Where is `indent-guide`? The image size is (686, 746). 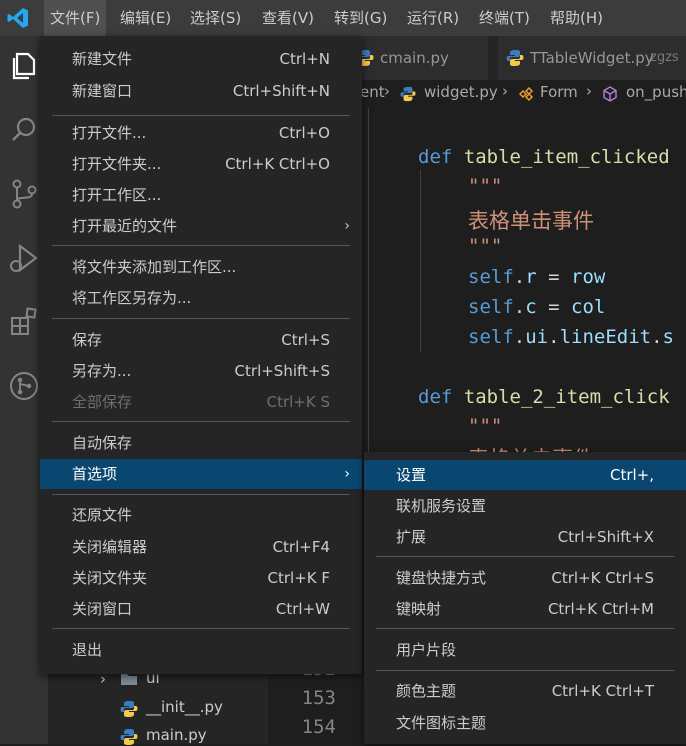
indent-guide is located at coordinates (420, 261).